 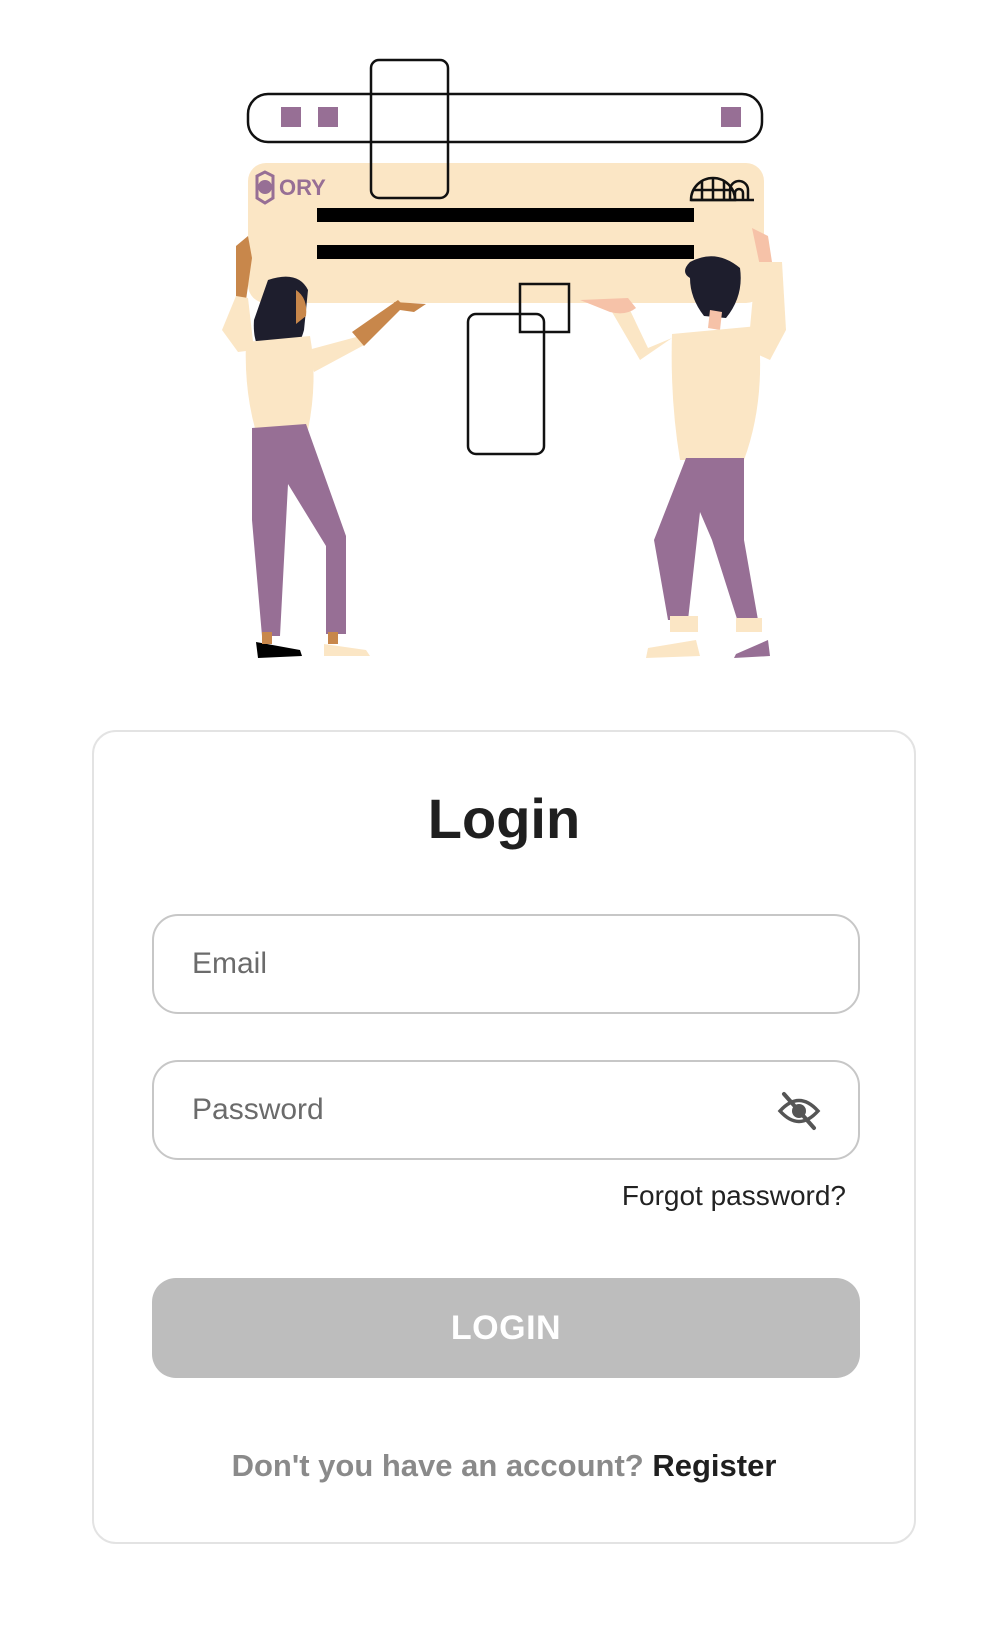 What do you see at coordinates (506, 384) in the screenshot?
I see `wireframe-box` at bounding box center [506, 384].